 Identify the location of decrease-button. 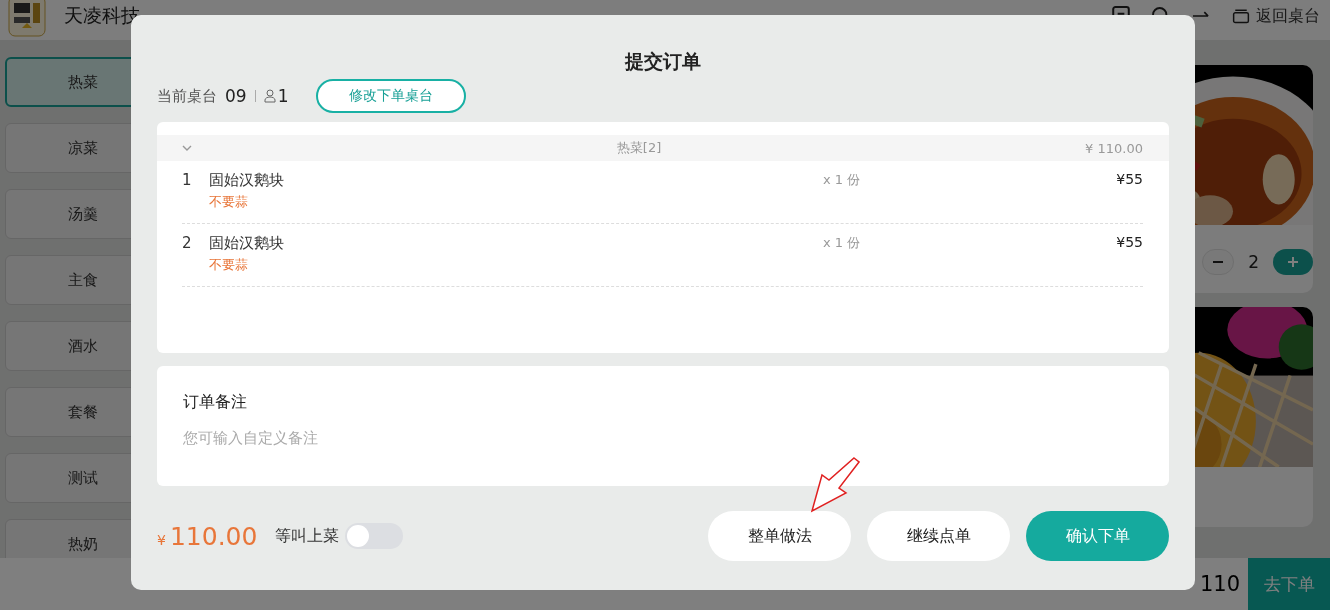
(1218, 262).